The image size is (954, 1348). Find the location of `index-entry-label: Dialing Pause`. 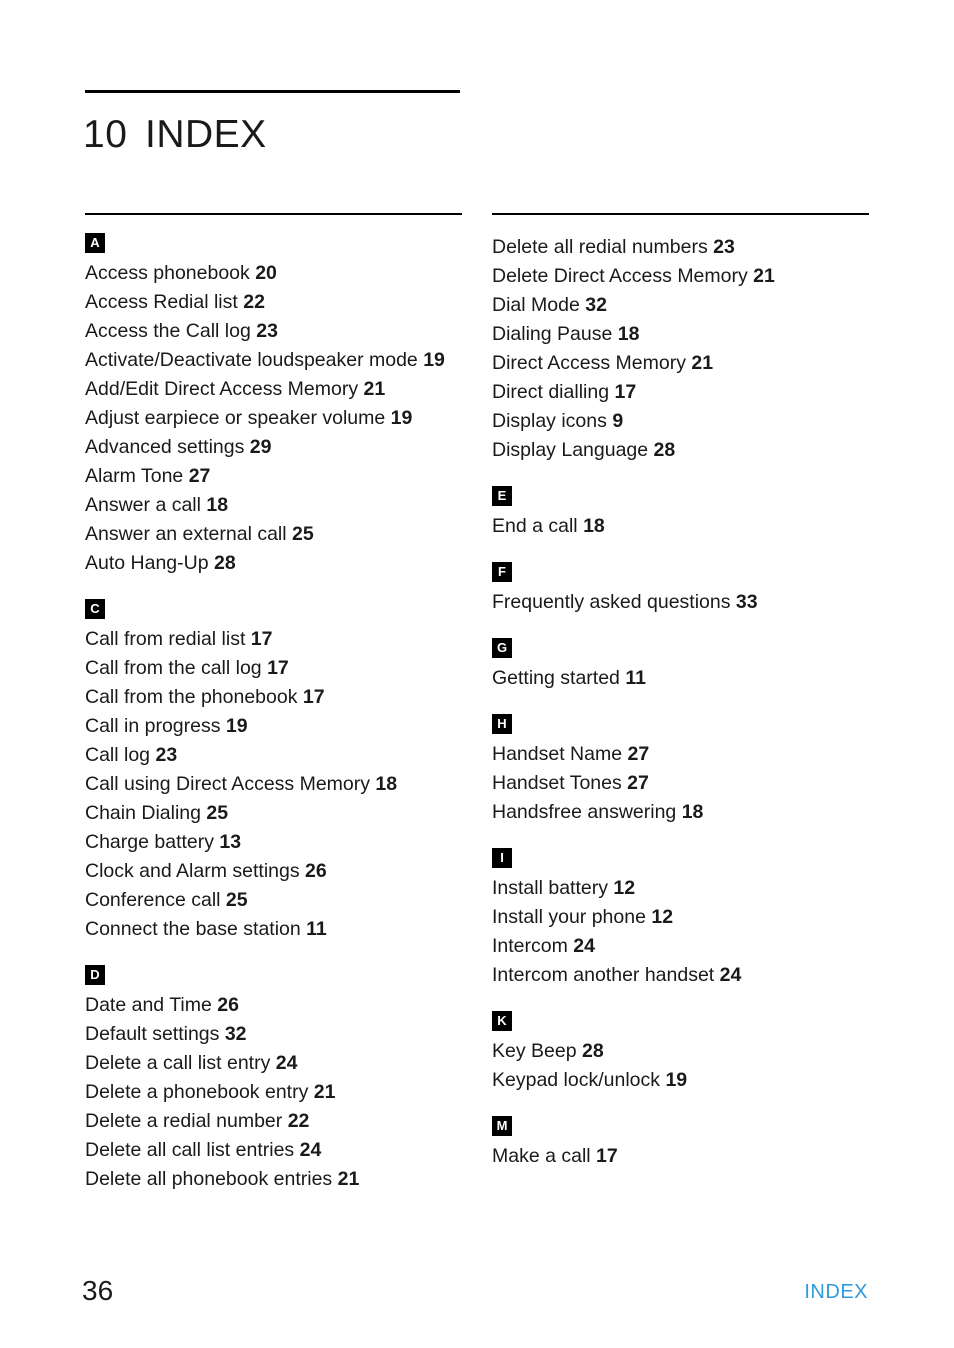

index-entry-label: Dialing Pause is located at coordinates (552, 333).